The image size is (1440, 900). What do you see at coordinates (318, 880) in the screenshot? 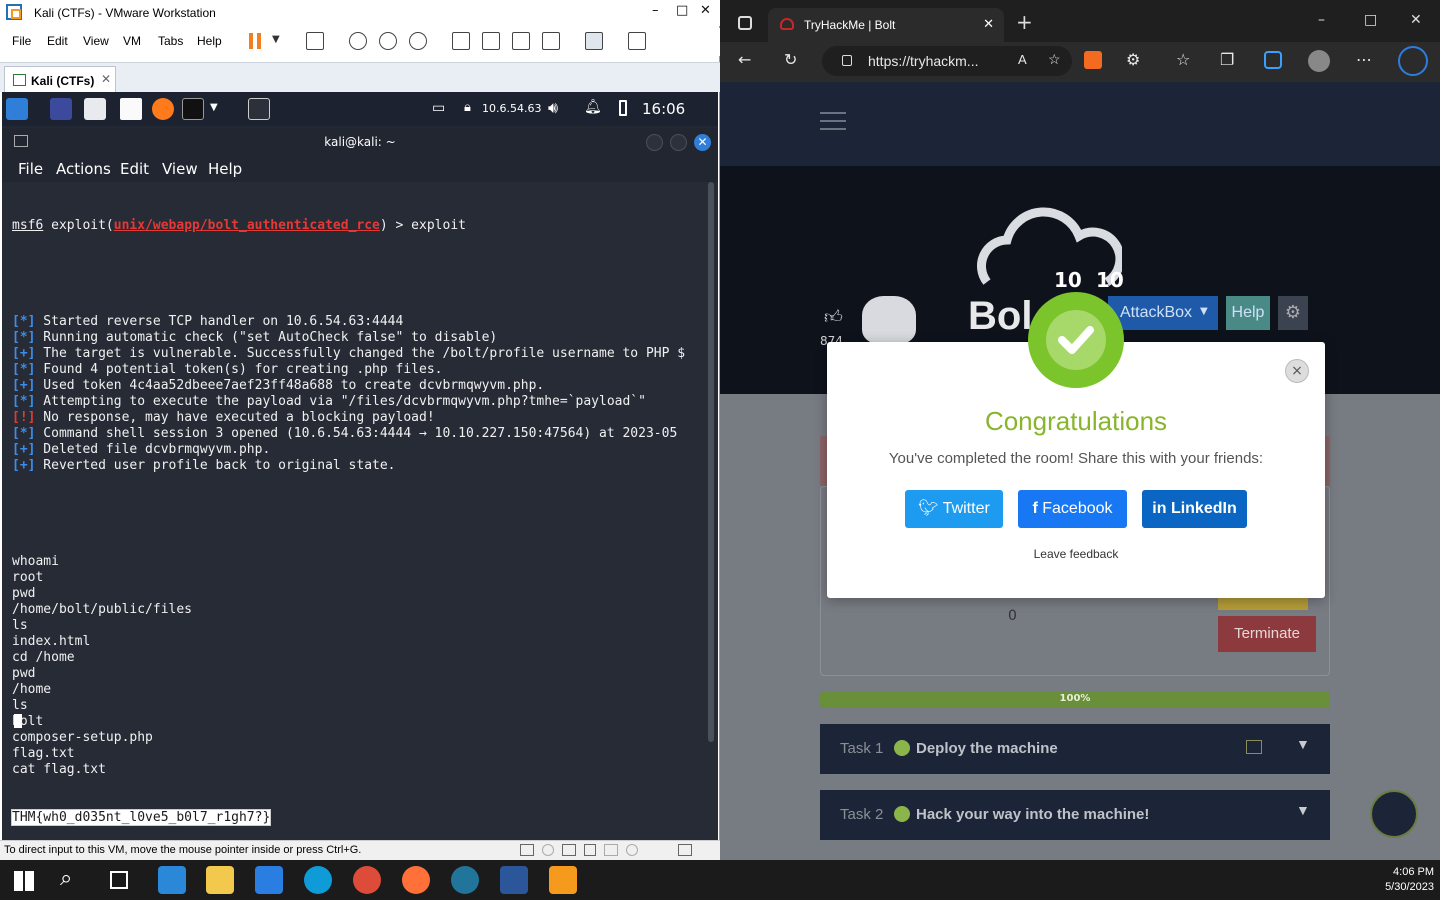
I see `edge-app-icon` at bounding box center [318, 880].